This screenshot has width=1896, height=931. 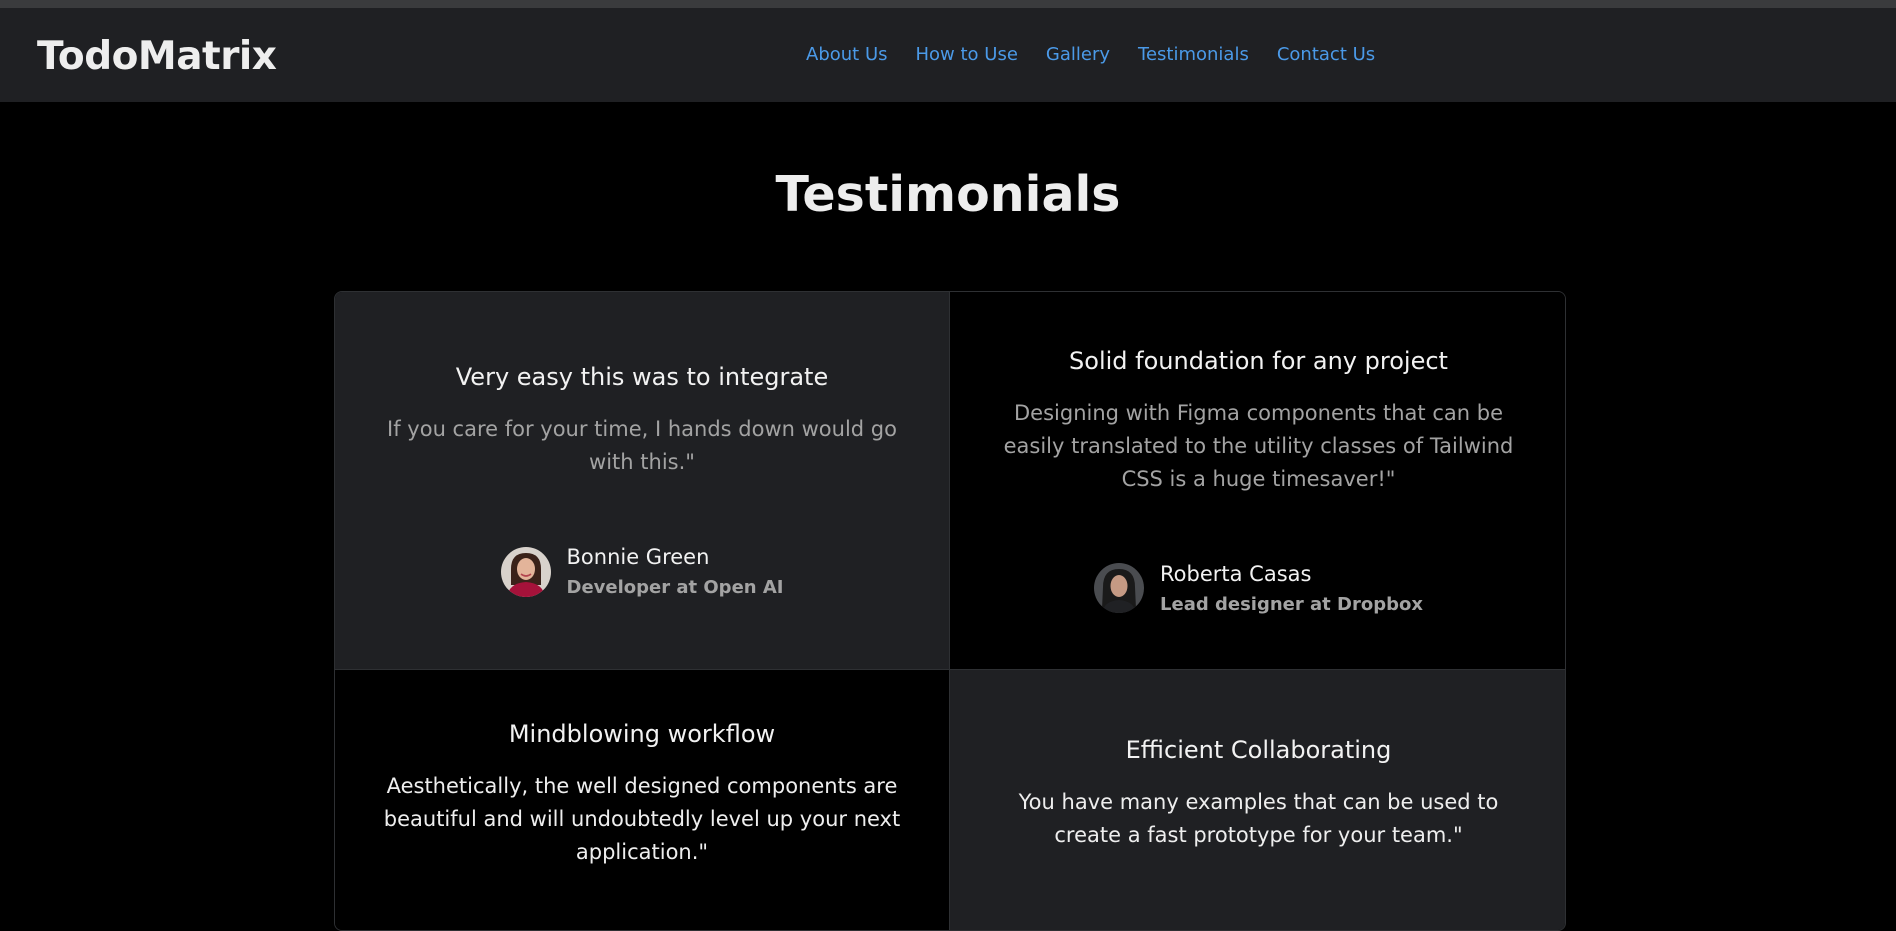 What do you see at coordinates (642, 377) in the screenshot?
I see `testimonial-title: Very easy this was to integrate` at bounding box center [642, 377].